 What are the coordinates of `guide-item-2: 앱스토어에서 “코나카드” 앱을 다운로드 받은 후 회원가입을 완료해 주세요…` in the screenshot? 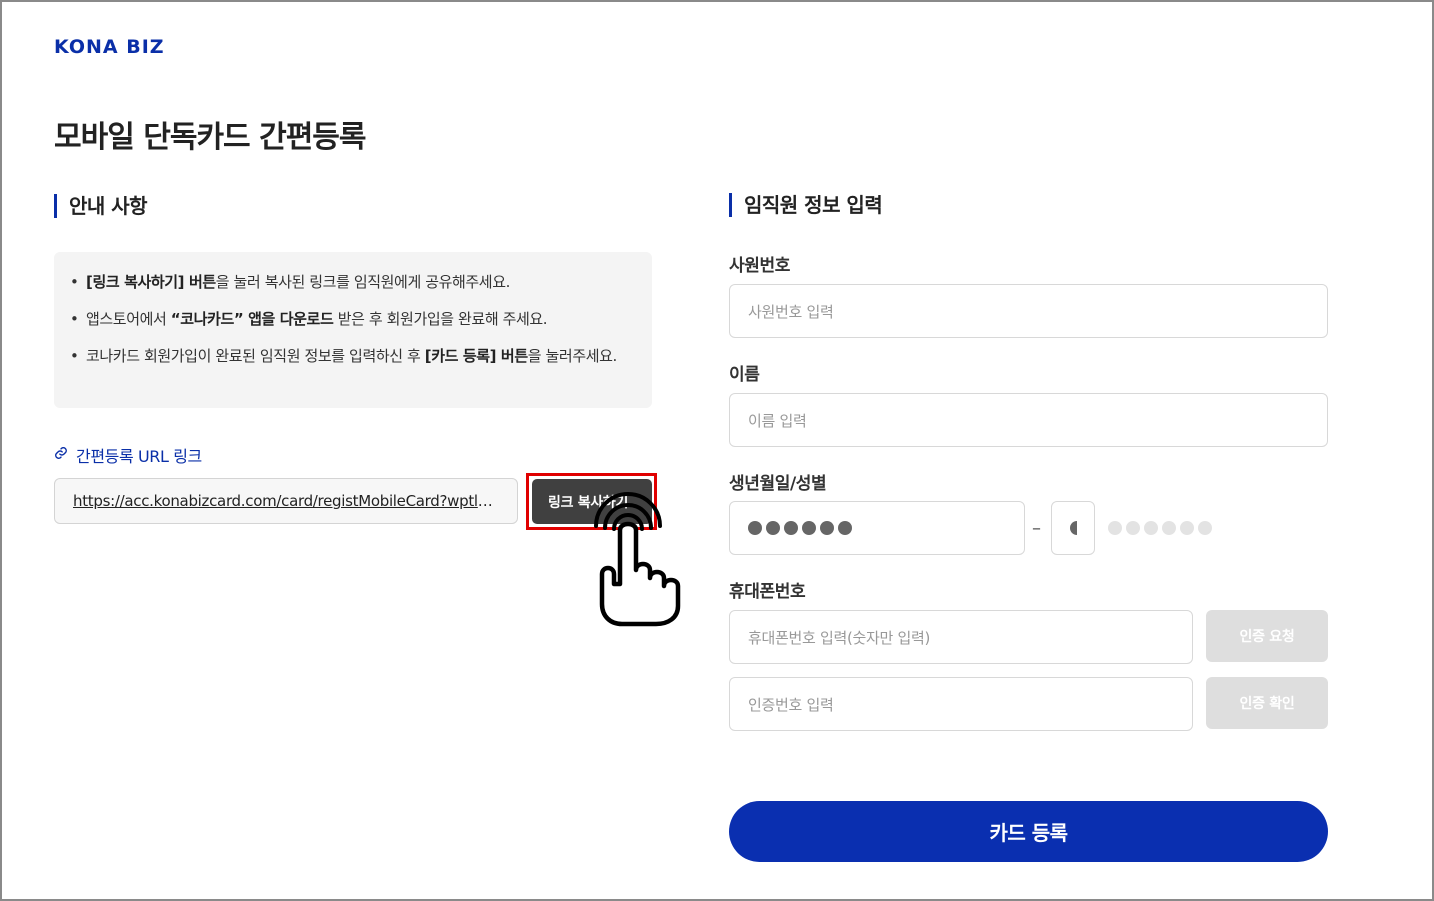 It's located at (351, 319).